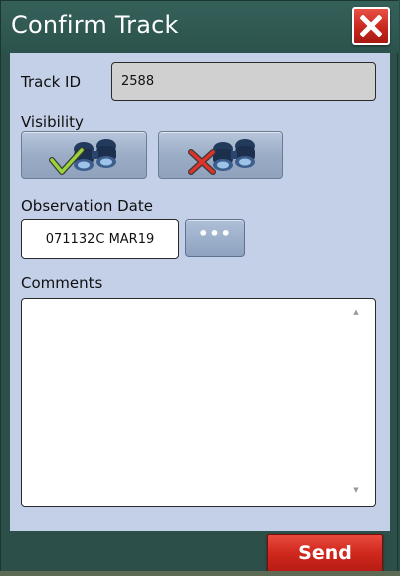 Image resolution: width=400 pixels, height=576 pixels. Describe the element at coordinates (356, 312) in the screenshot. I see `scroll-up-arrow-icon: ▲` at that location.